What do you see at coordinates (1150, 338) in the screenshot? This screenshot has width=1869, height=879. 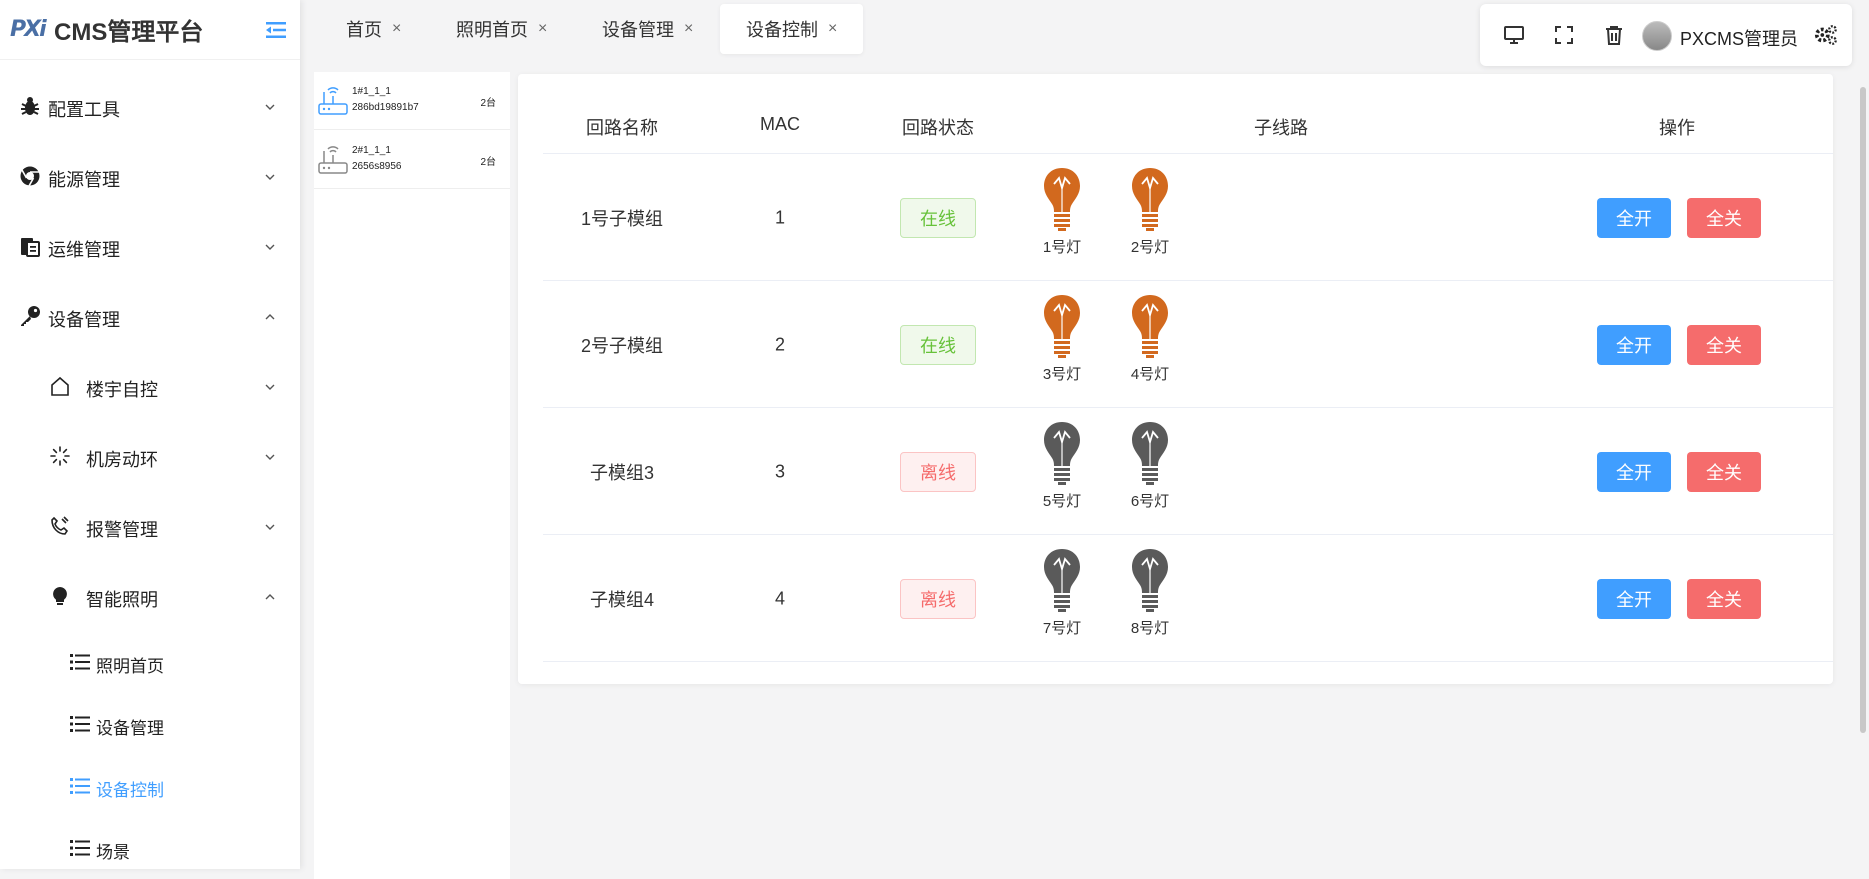 I see `bulb-icon: 4号灯` at bounding box center [1150, 338].